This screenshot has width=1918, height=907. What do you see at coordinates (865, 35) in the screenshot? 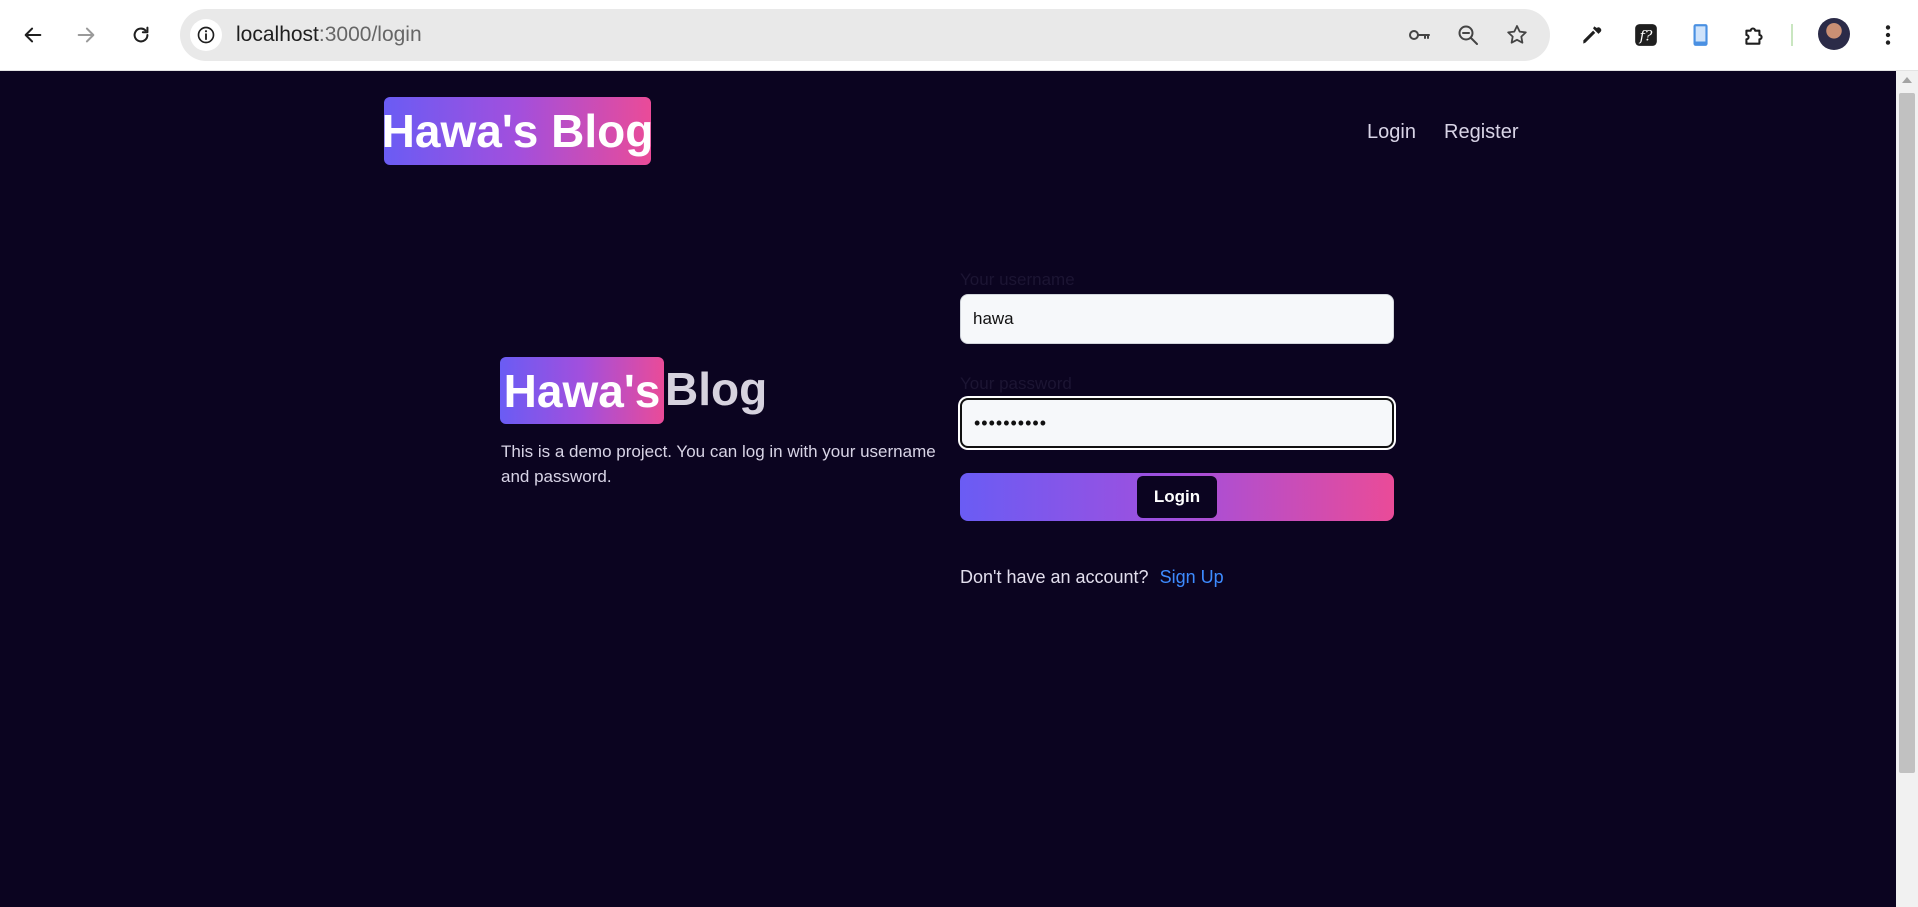
I see `address-bar: localhost:3000/login` at bounding box center [865, 35].